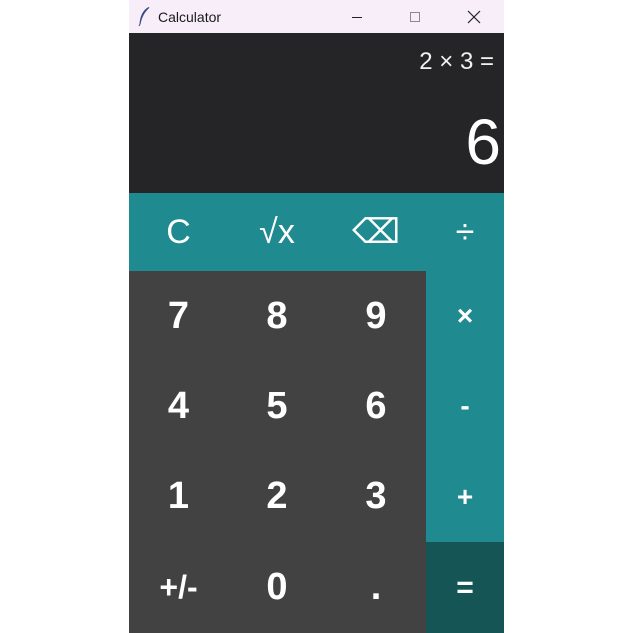 The width and height of the screenshot is (633, 633). Describe the element at coordinates (277, 316) in the screenshot. I see `digit-8-button: 8` at that location.